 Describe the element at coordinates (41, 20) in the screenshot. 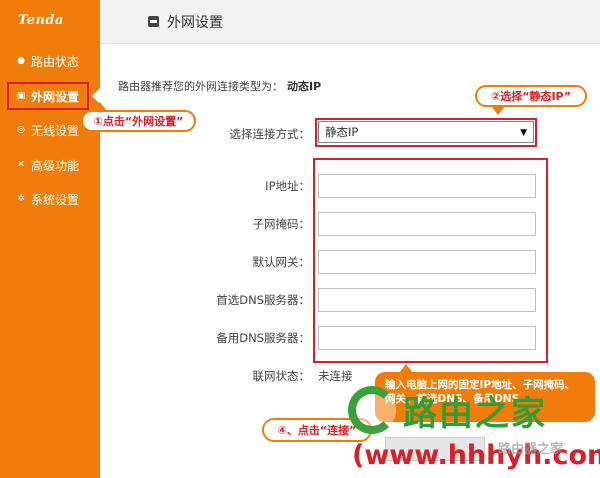

I see `brand-logo: Tenda` at that location.